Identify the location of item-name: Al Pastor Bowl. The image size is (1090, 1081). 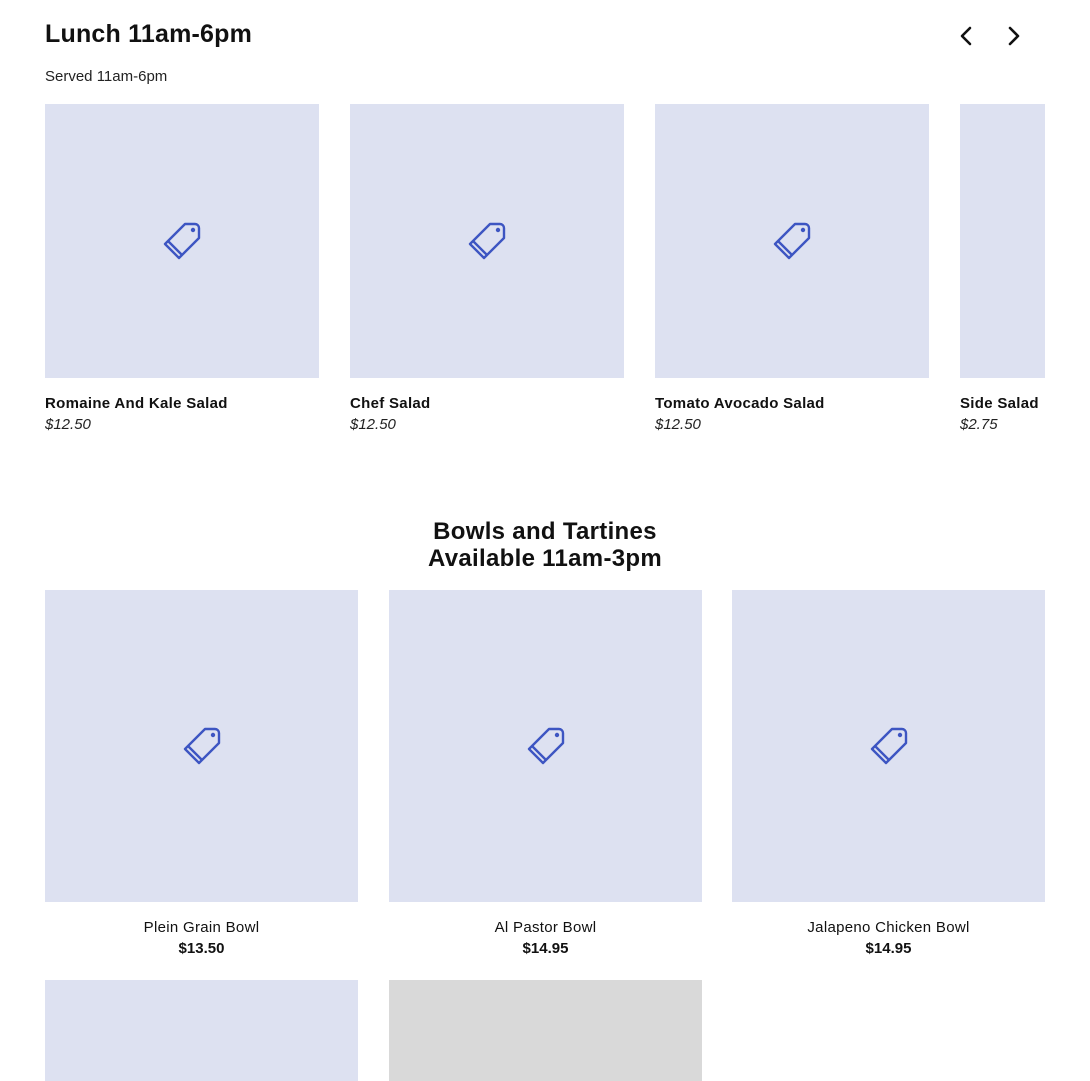
(545, 927).